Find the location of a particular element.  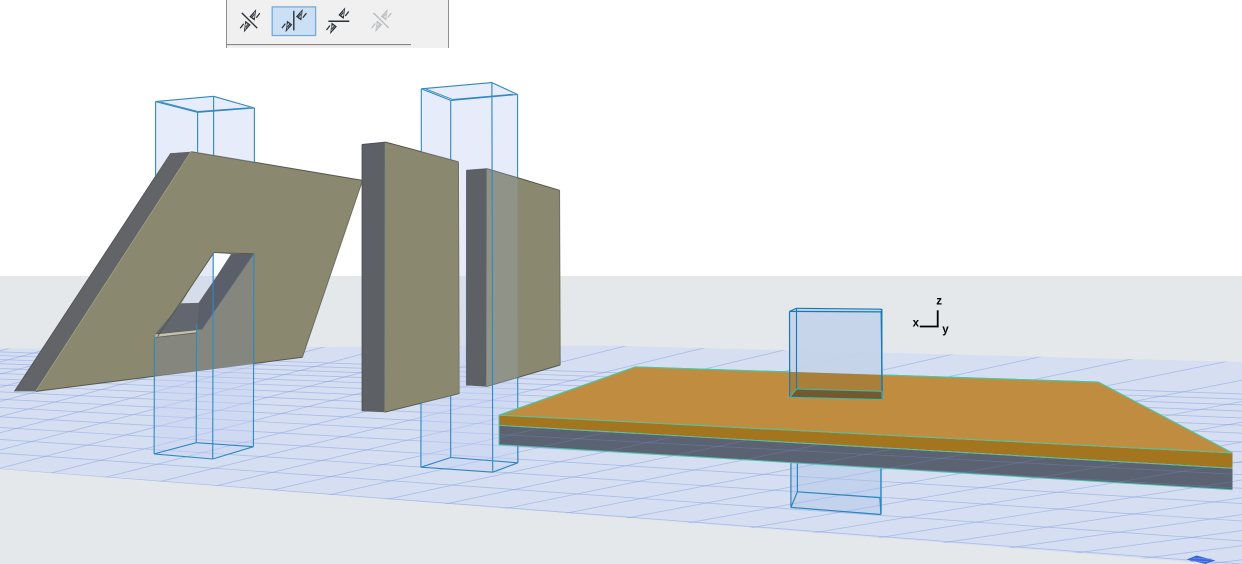

svg-text: y is located at coordinates (945, 330).